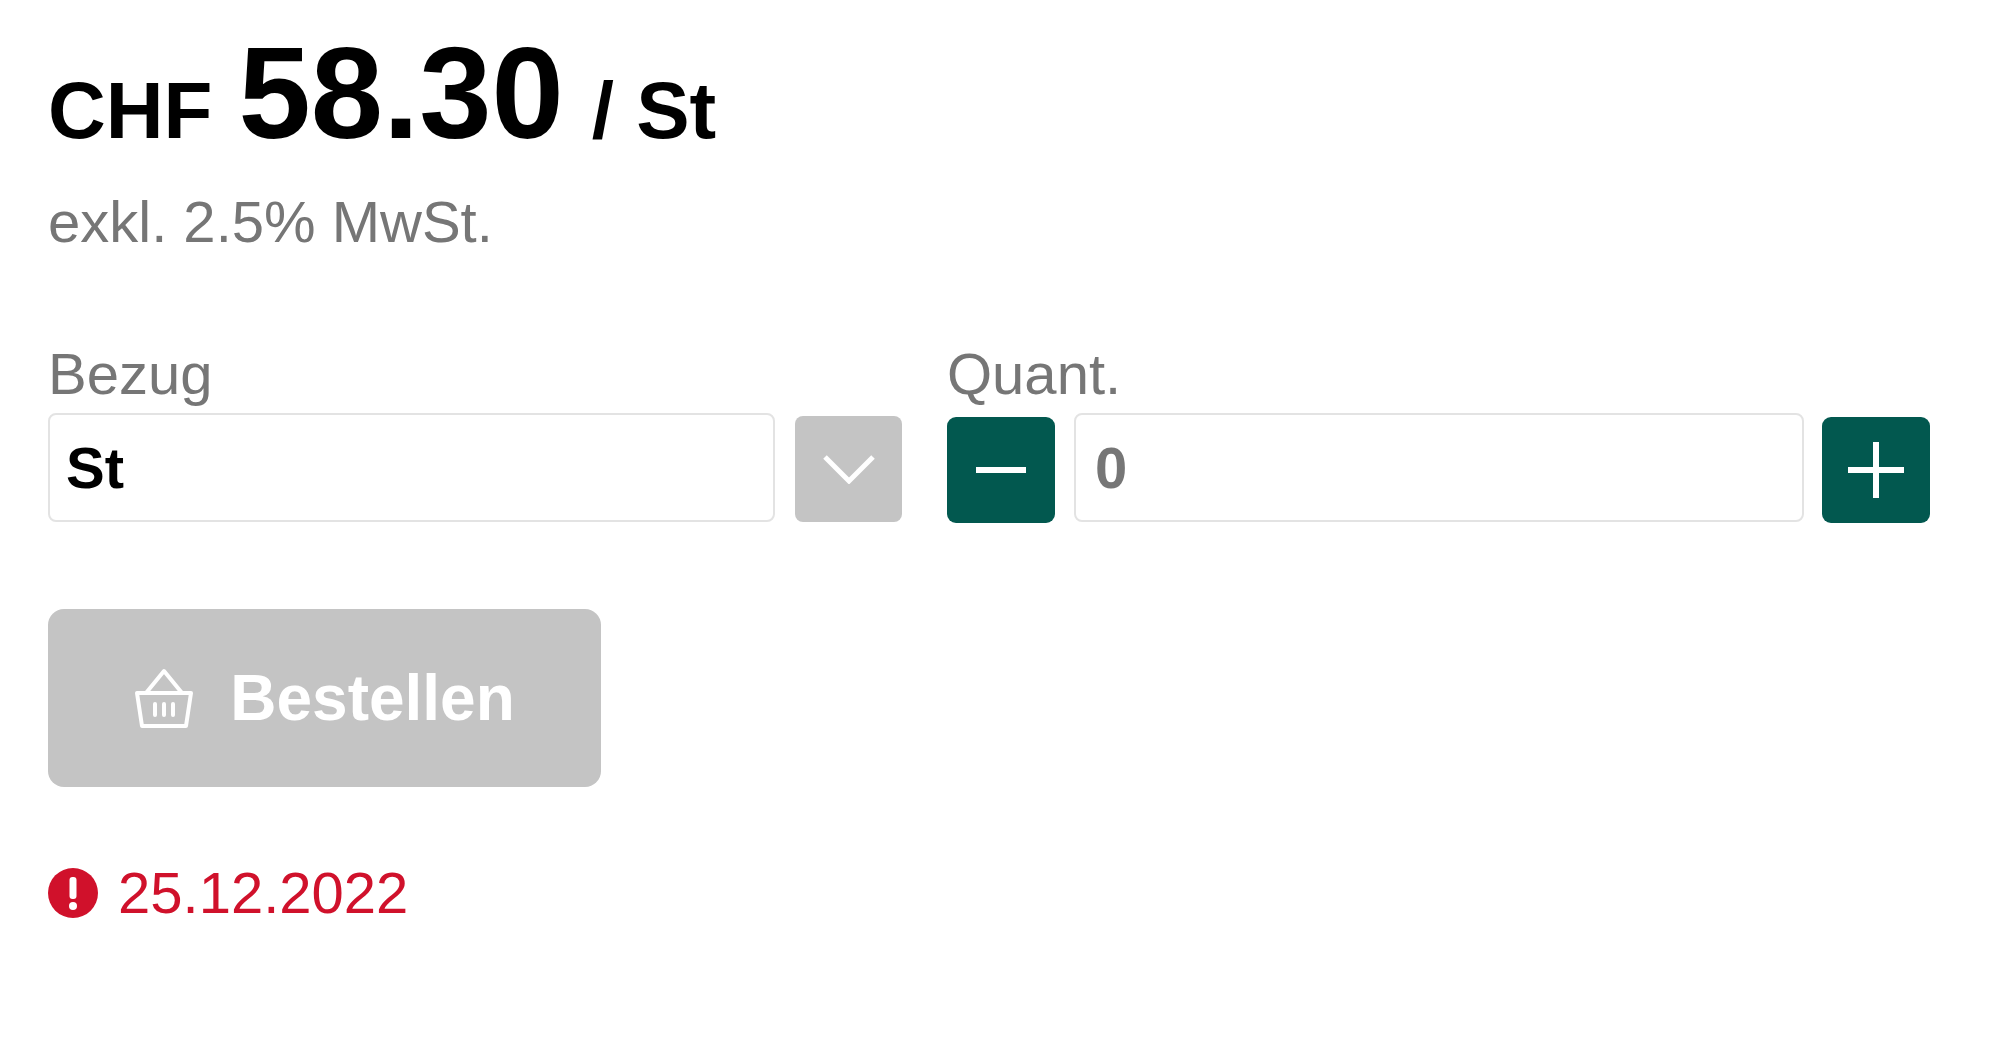 The image size is (2000, 1042). Describe the element at coordinates (130, 110) in the screenshot. I see `currency-label: CHF` at that location.